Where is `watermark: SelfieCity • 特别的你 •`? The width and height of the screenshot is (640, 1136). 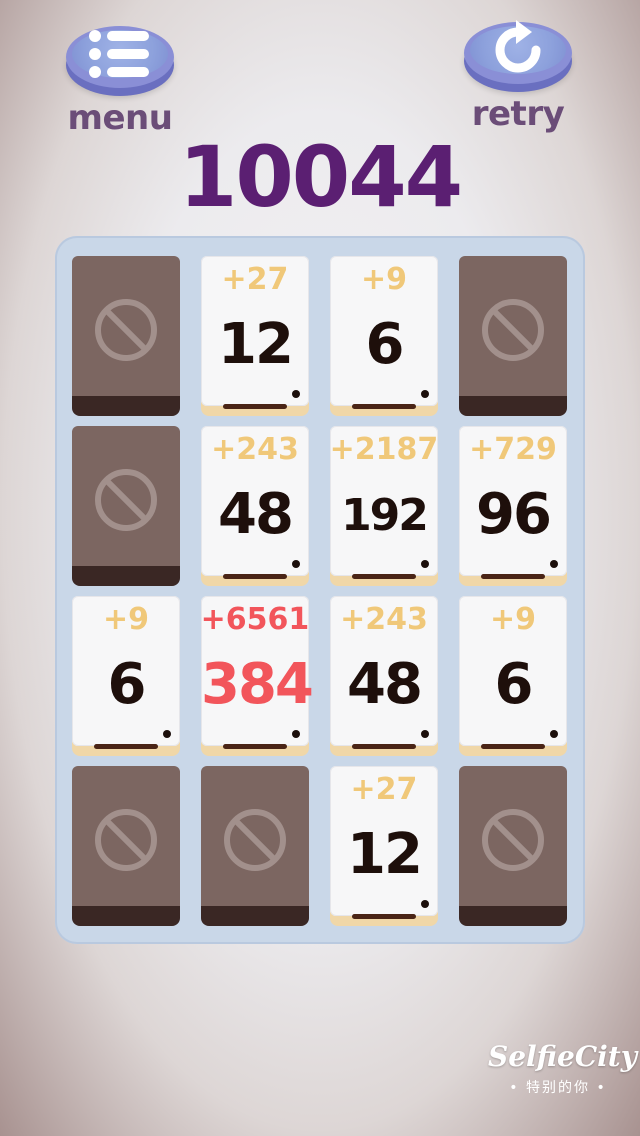
watermark: SelfieCity • 特别的你 • is located at coordinates (562, 1068).